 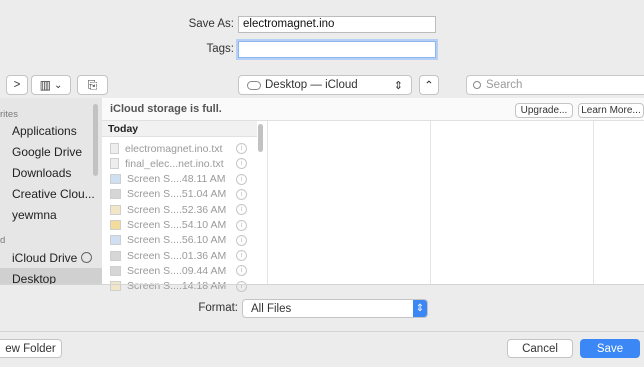 What do you see at coordinates (3, 240) in the screenshot?
I see `sidebar-section-icloud: d` at bounding box center [3, 240].